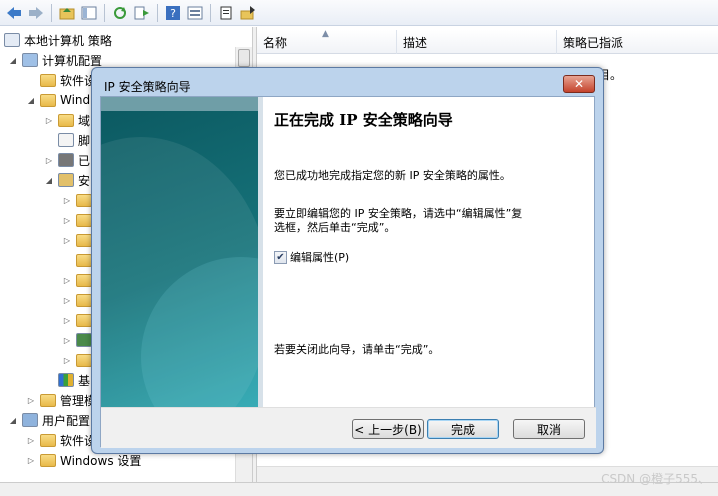 Image resolution: width=718 pixels, height=496 pixels. I want to click on tree-item-user-config: ◢ 用户配置, so click(49, 420).